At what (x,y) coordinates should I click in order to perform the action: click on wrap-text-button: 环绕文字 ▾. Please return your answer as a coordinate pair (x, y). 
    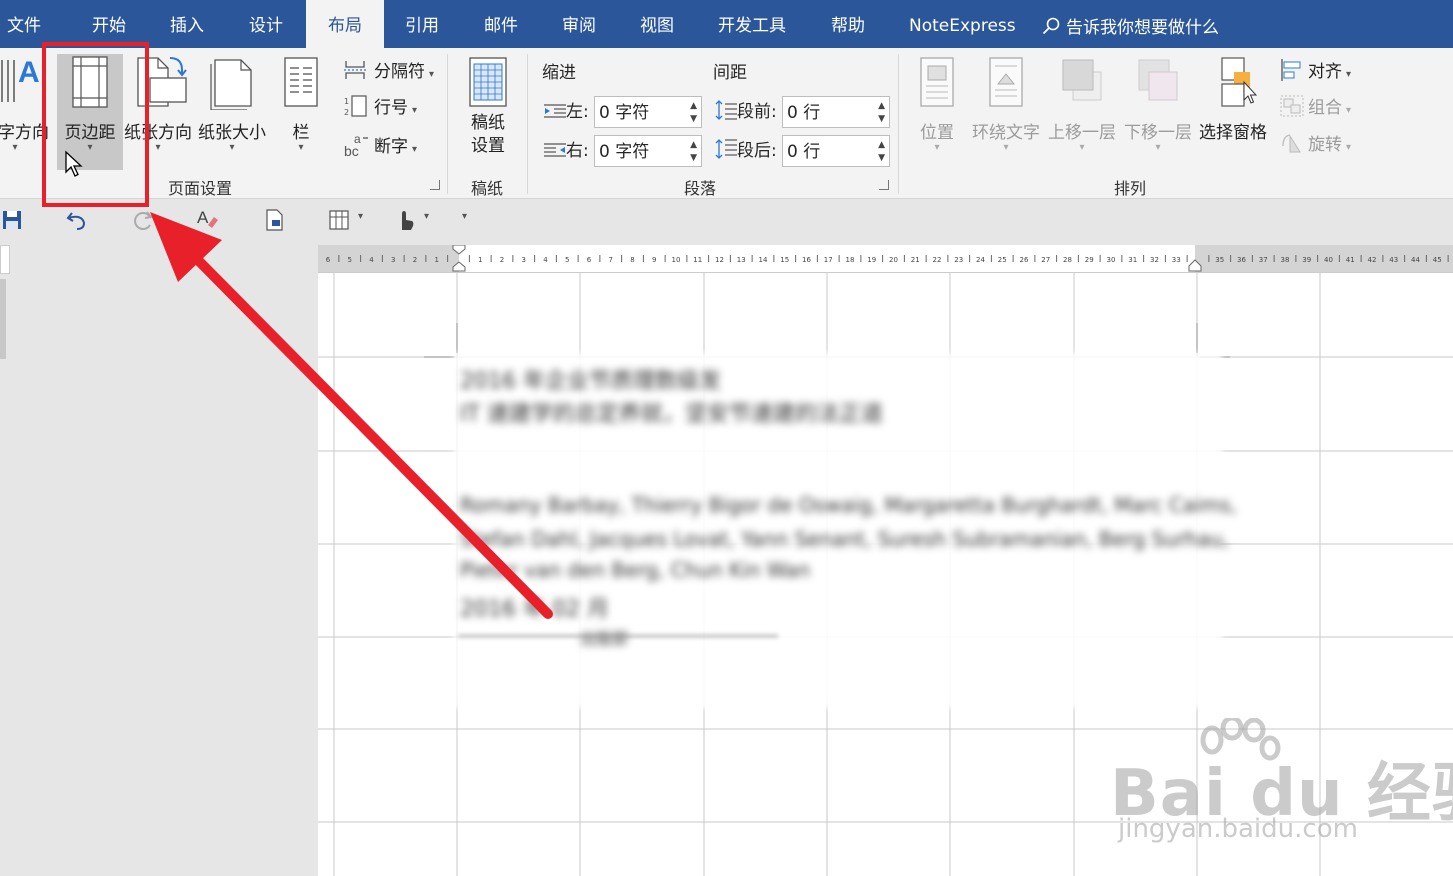
    Looking at the image, I should click on (1006, 109).